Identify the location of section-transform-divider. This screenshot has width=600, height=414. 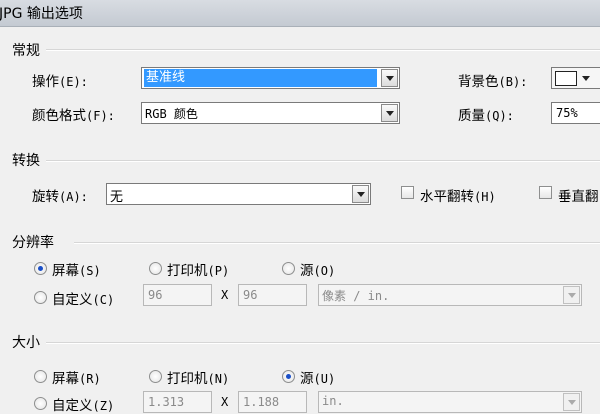
(323, 161).